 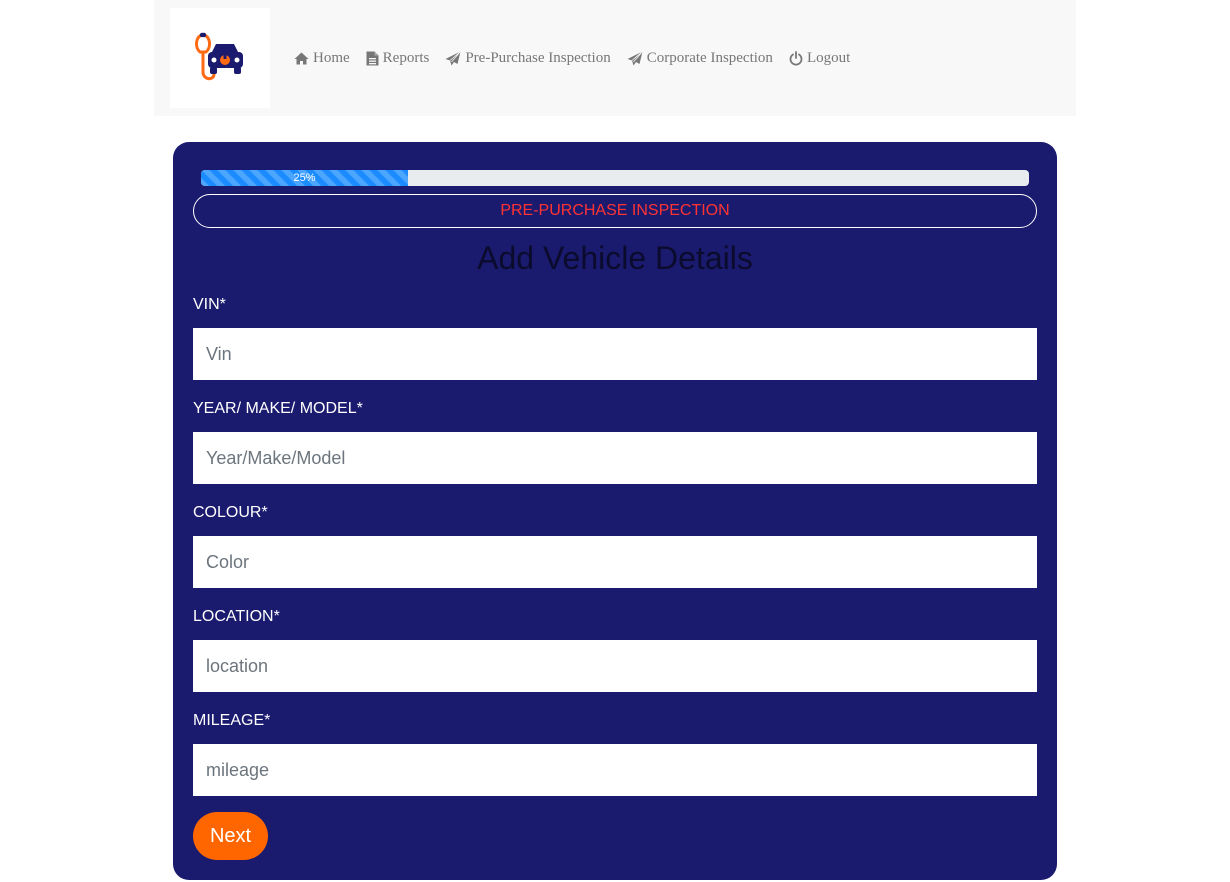 What do you see at coordinates (232, 720) in the screenshot?
I see `mileage-label: MILEAGE*` at bounding box center [232, 720].